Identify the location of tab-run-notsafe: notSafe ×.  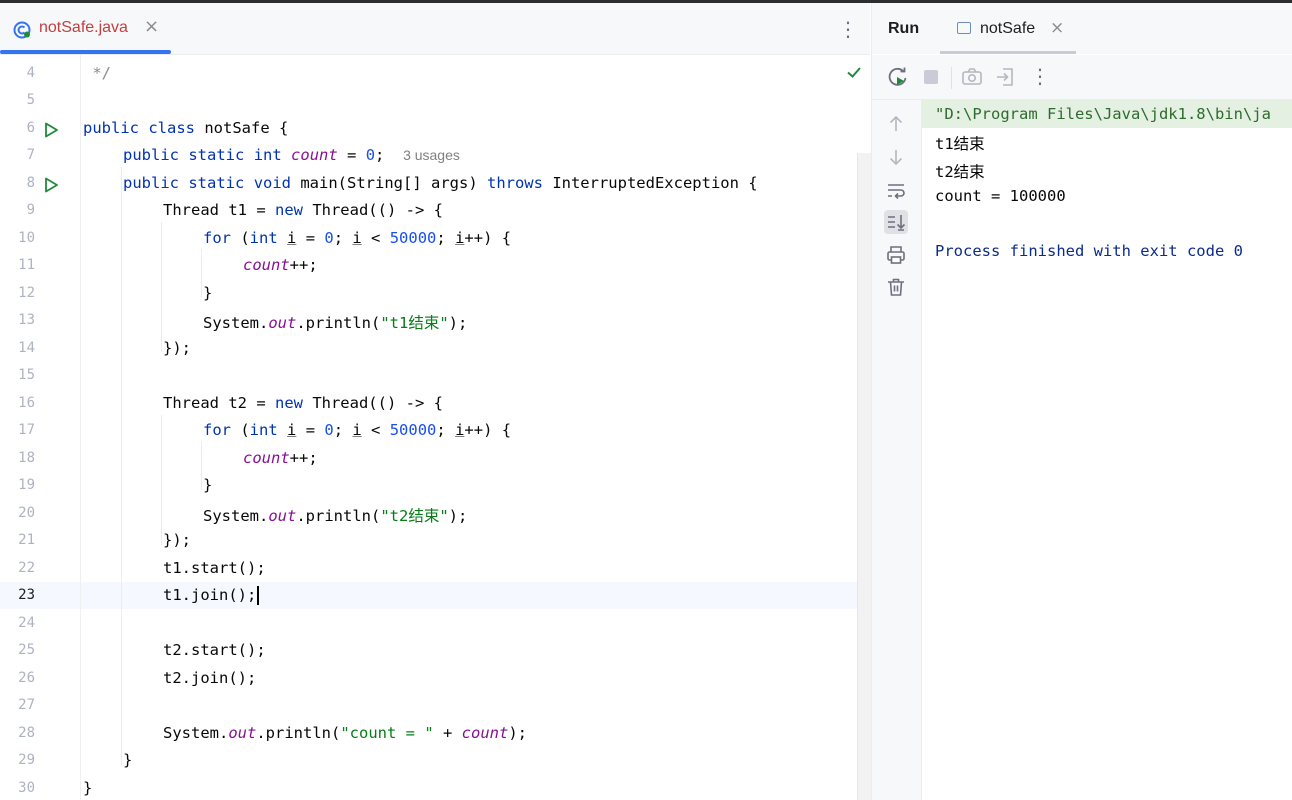
(1008, 28).